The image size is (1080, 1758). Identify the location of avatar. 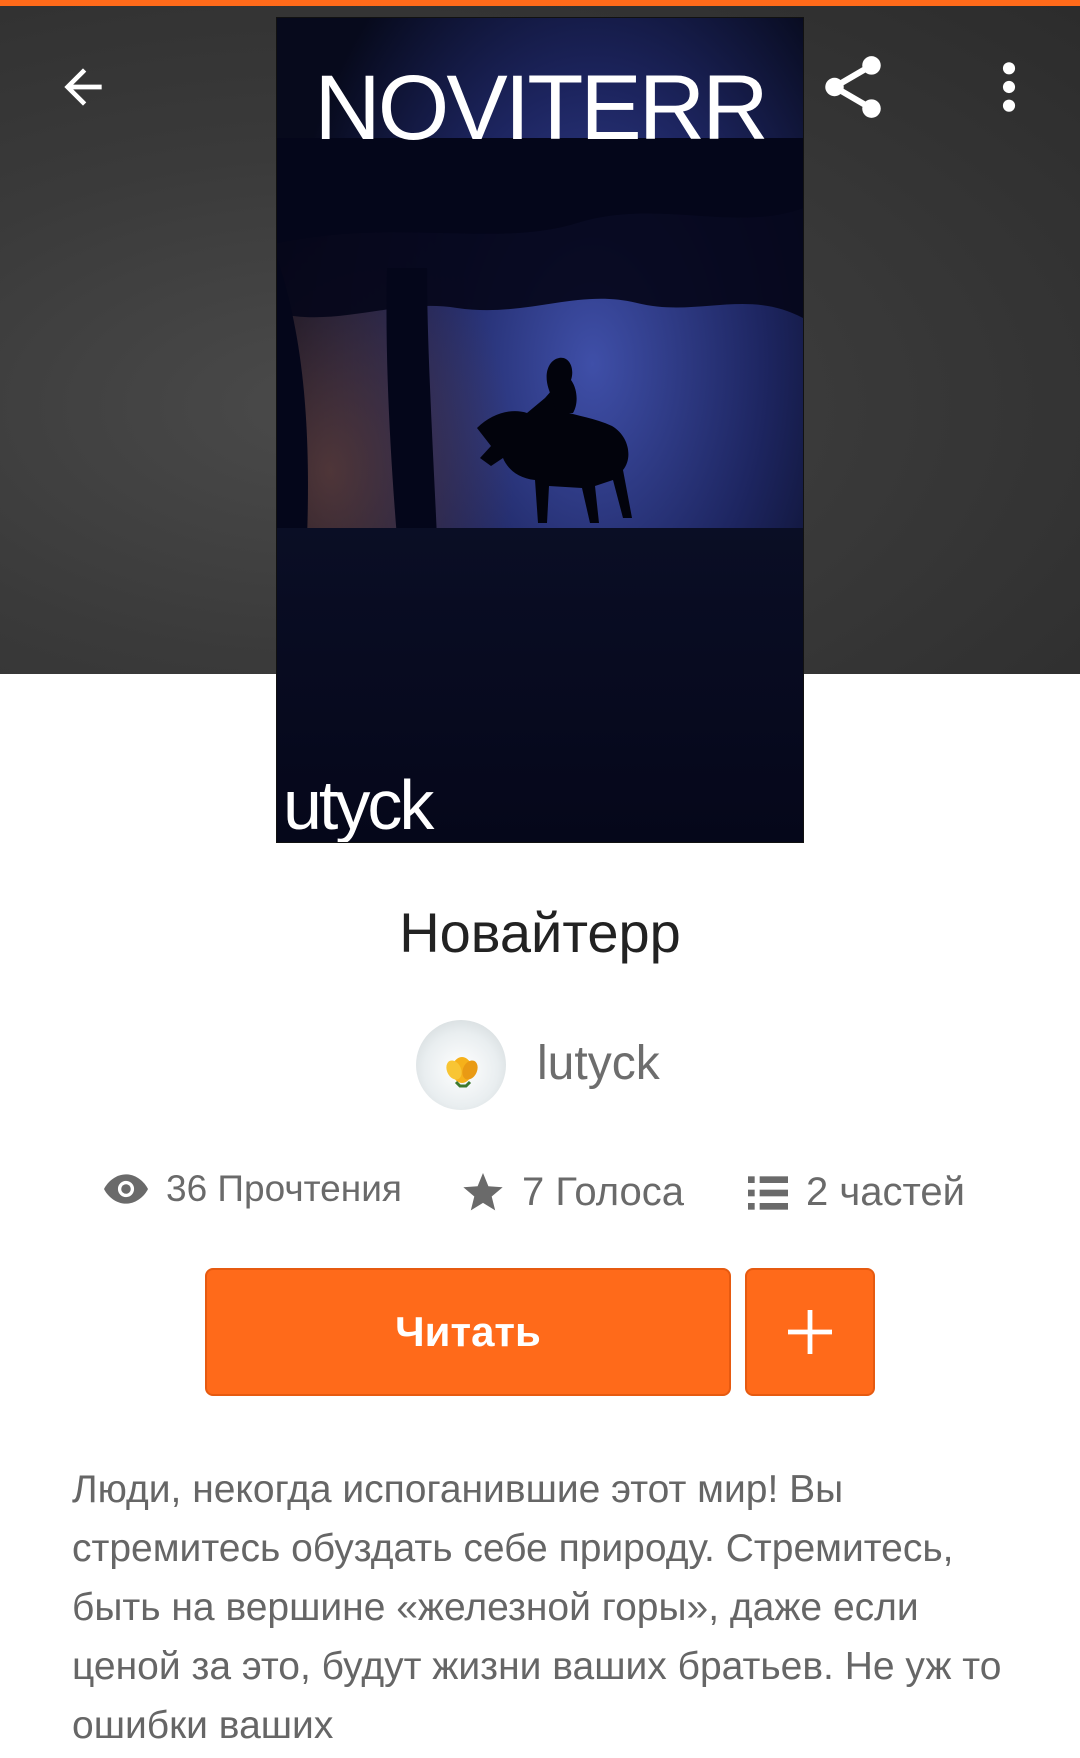
(461, 1065).